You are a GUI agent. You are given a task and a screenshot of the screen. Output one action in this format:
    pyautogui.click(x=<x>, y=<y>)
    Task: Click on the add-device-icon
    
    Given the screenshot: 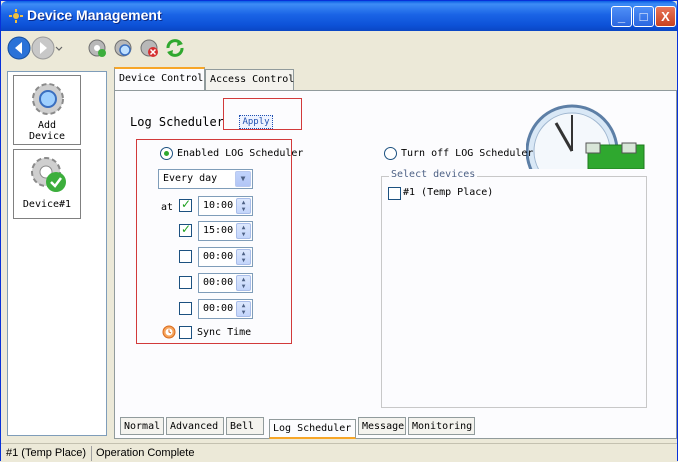 What is the action you would take?
    pyautogui.click(x=48, y=99)
    